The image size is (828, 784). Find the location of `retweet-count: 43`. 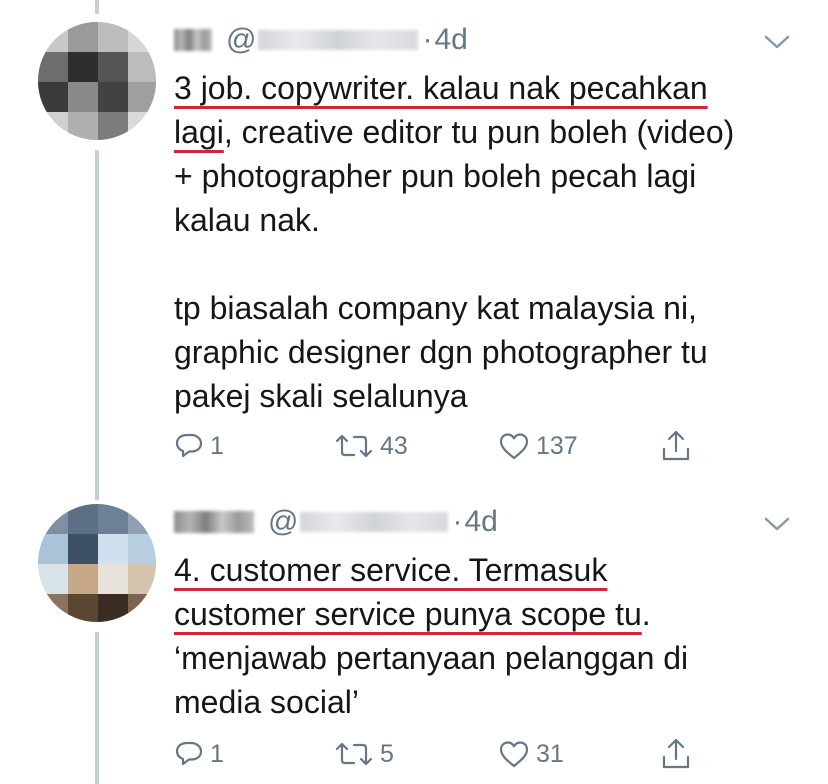

retweet-count: 43 is located at coordinates (394, 445).